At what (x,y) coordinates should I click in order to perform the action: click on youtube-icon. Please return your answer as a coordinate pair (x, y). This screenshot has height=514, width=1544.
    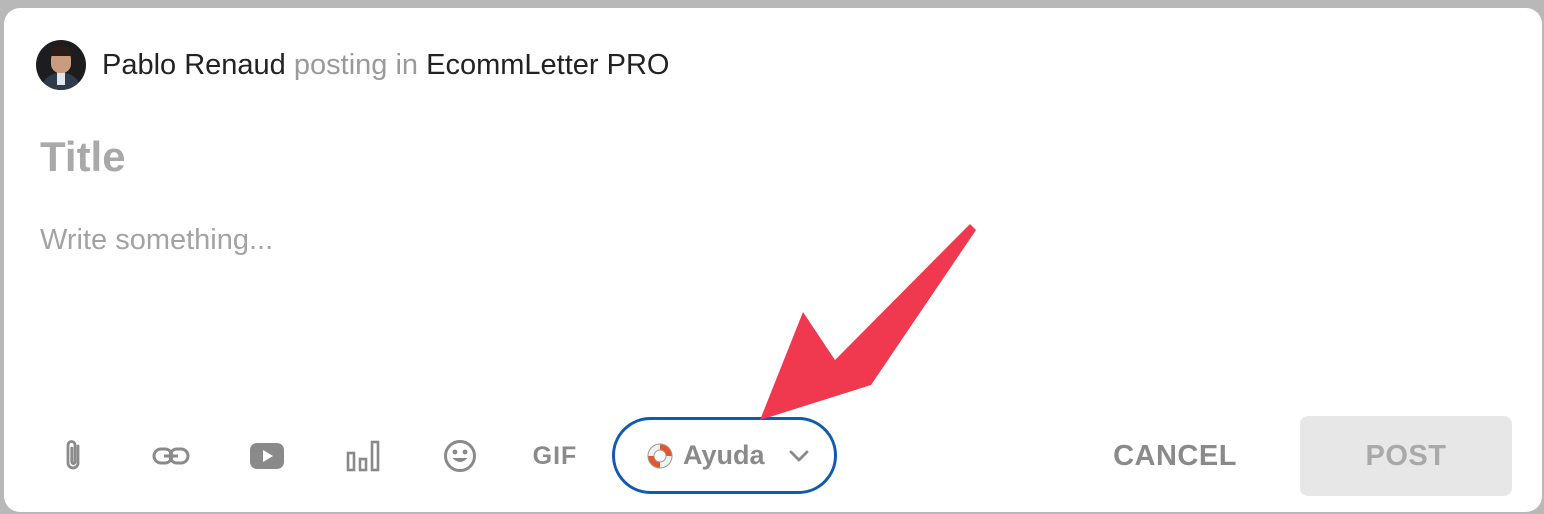
    Looking at the image, I should click on (267, 456).